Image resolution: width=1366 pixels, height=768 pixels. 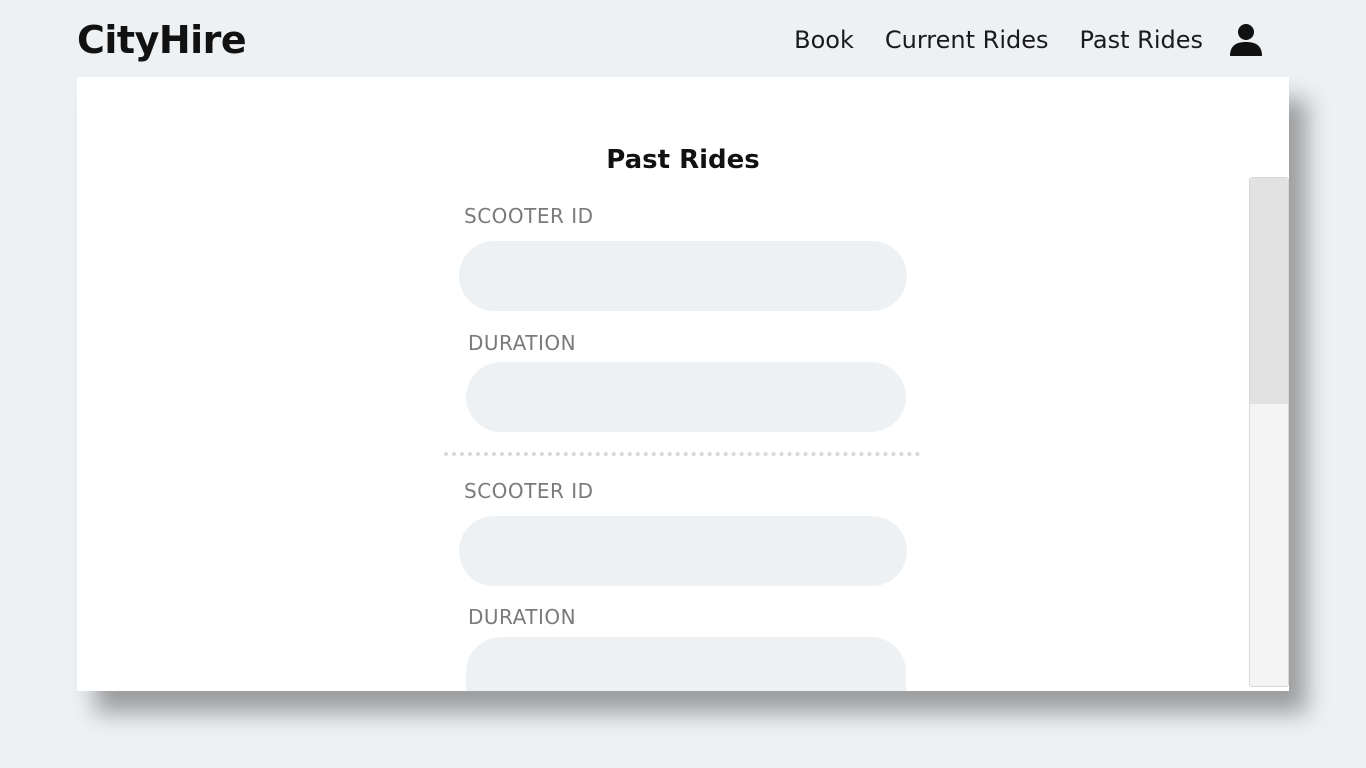 What do you see at coordinates (1246, 40) in the screenshot?
I see `user-icon` at bounding box center [1246, 40].